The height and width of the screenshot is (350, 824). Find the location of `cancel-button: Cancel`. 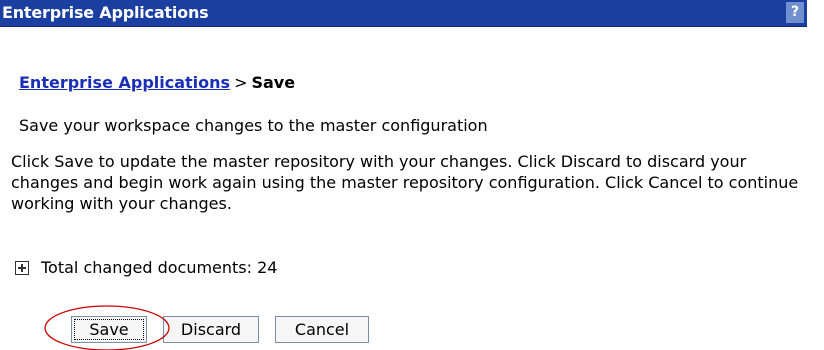

cancel-button: Cancel is located at coordinates (322, 329).